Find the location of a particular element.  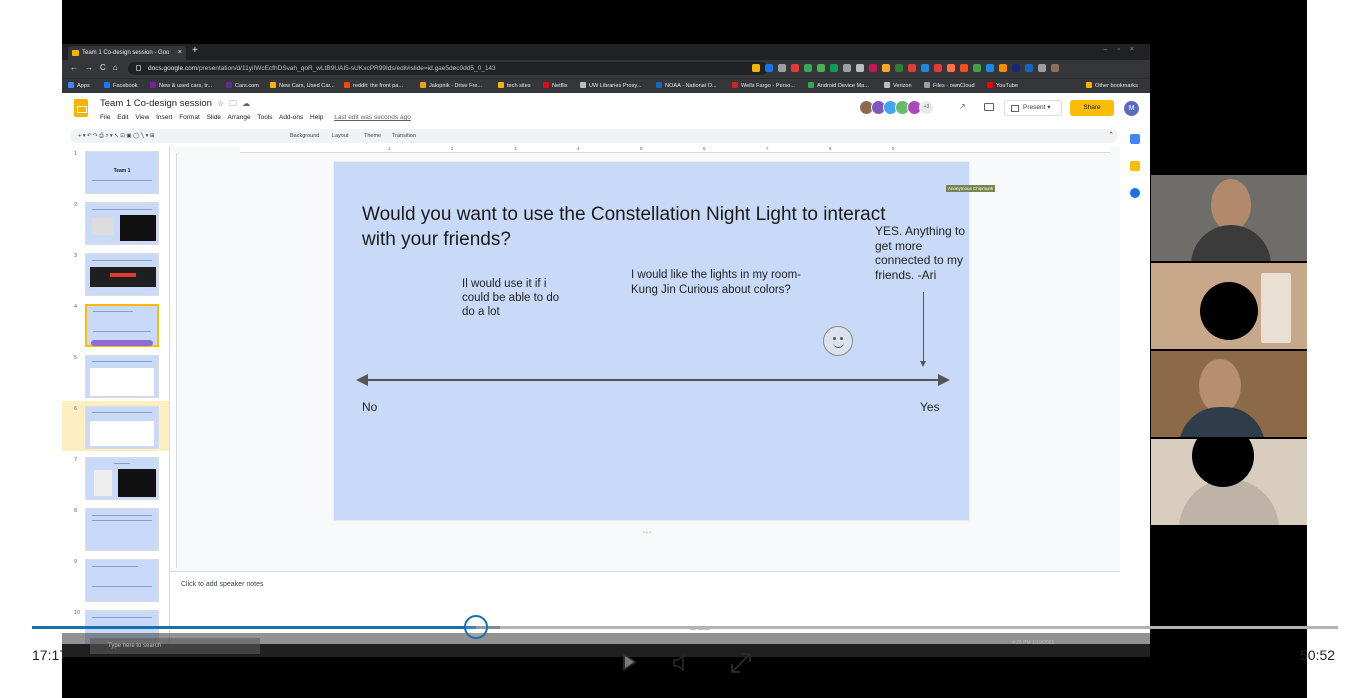

other-bookmarks: Other bookmarks is located at coordinates (1112, 85).